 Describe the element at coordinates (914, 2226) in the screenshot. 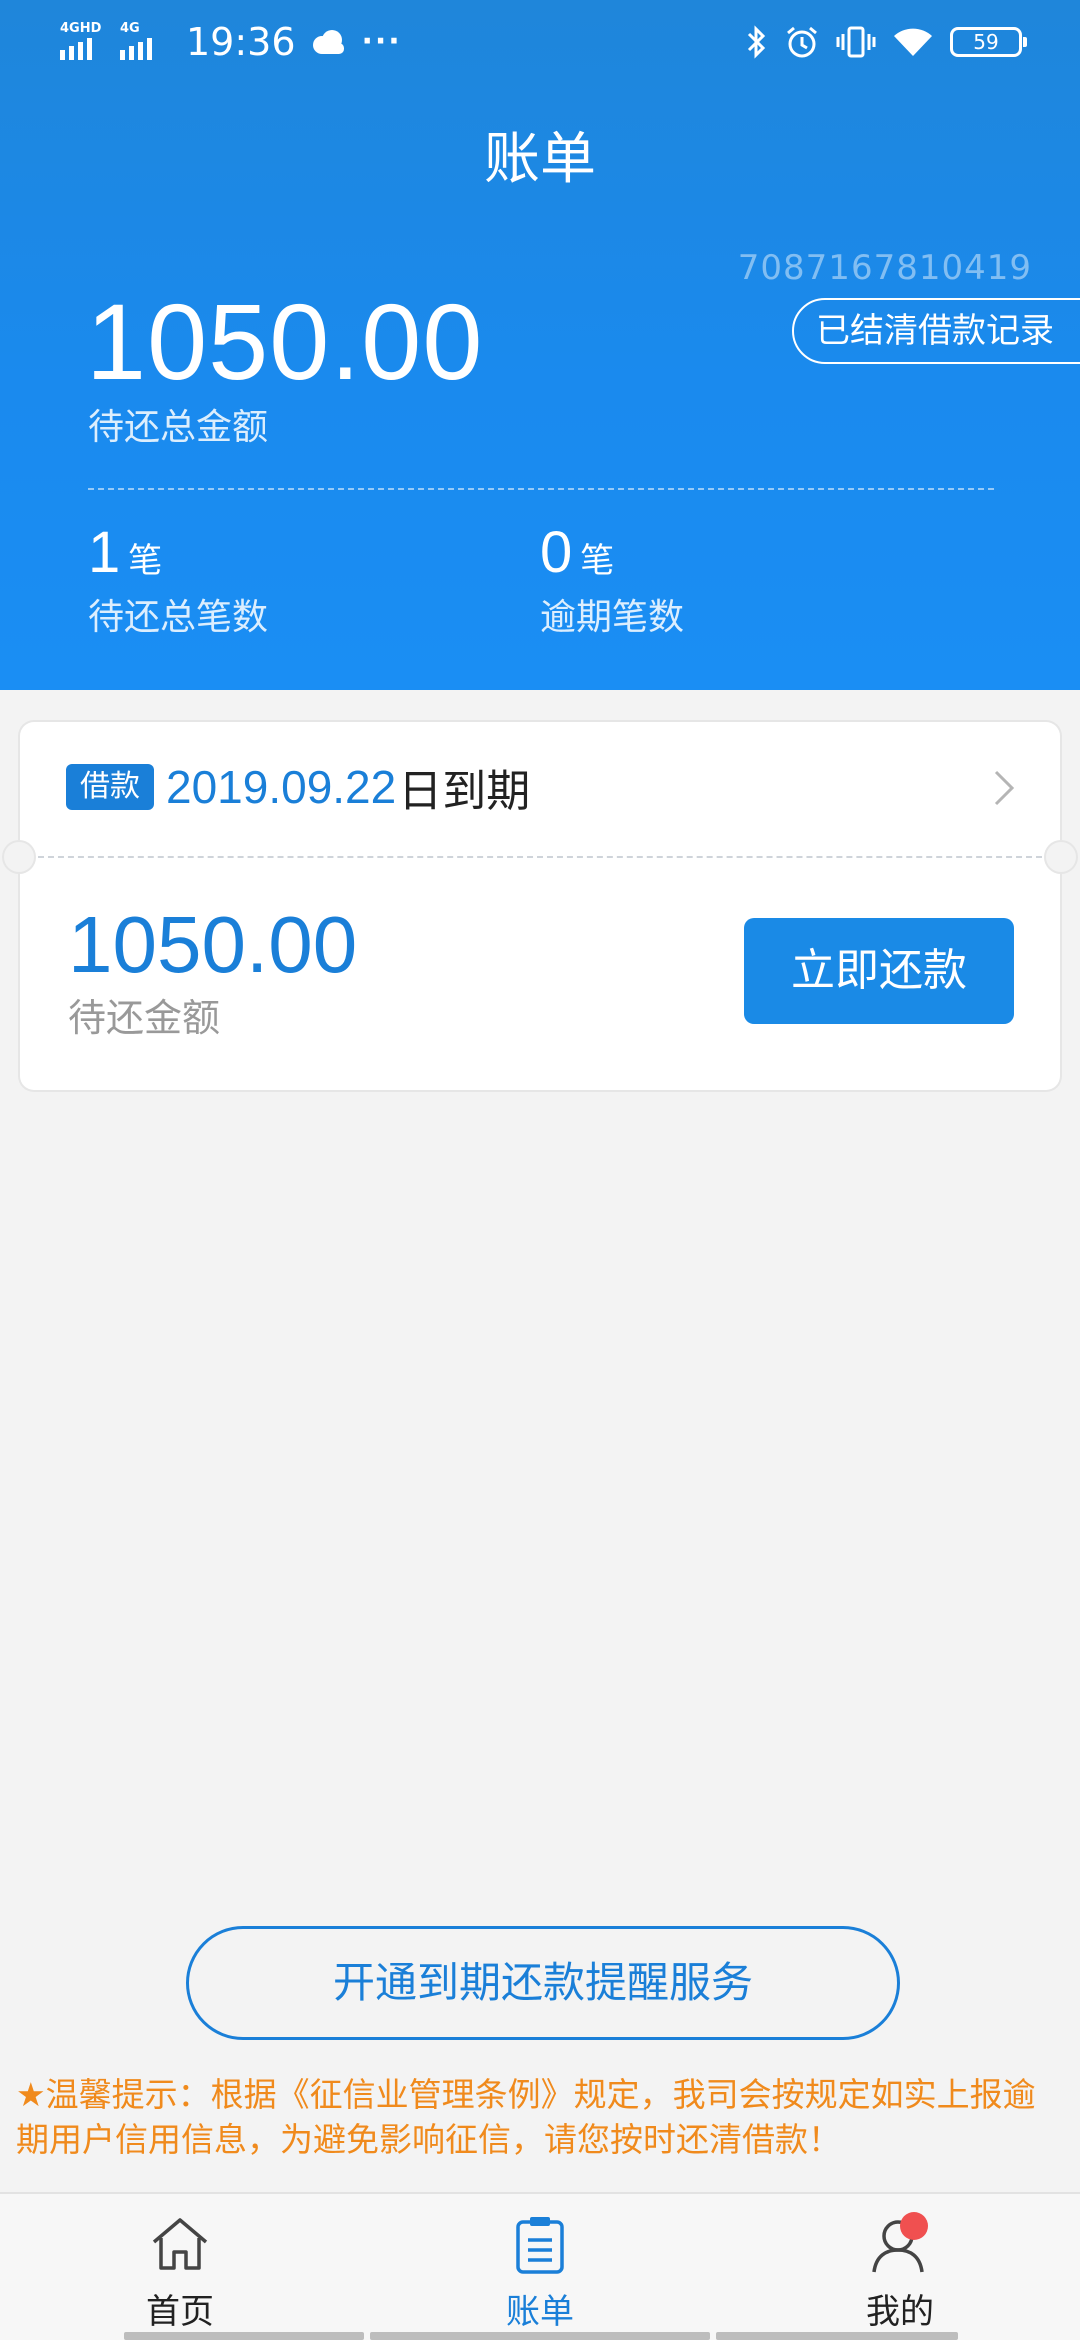

I see `notification-dot` at that location.